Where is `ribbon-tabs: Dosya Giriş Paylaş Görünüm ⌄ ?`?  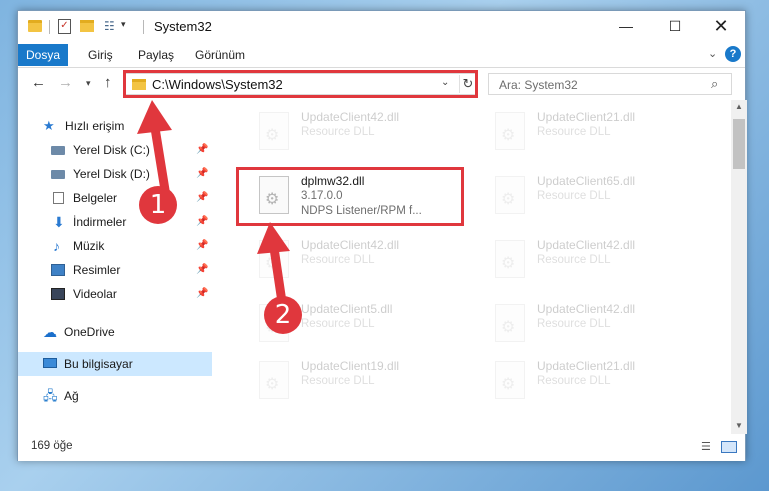
ribbon-tabs: Dosya Giriş Paylaş Görünüm ⌄ ? is located at coordinates (381, 55).